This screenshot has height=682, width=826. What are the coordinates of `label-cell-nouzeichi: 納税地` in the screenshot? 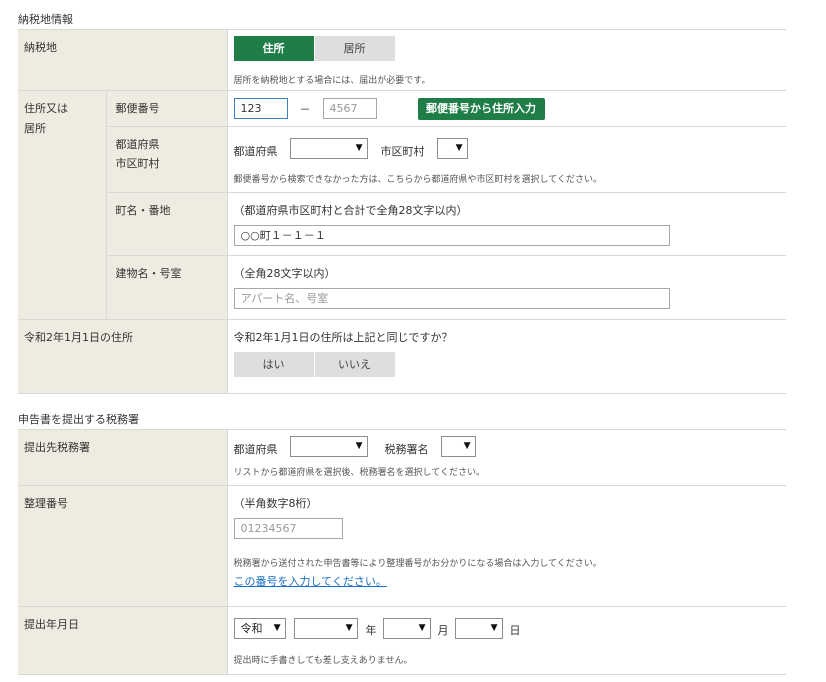 It's located at (122, 60).